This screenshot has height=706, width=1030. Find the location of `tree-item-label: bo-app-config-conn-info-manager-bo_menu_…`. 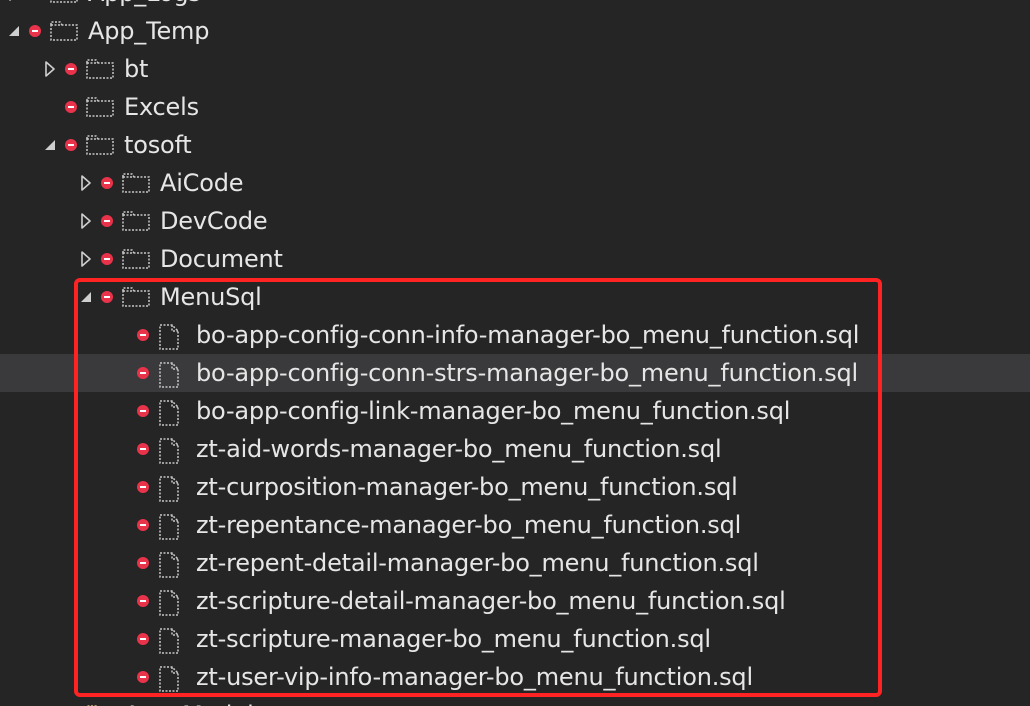

tree-item-label: bo-app-config-conn-info-manager-bo_menu_… is located at coordinates (528, 335).